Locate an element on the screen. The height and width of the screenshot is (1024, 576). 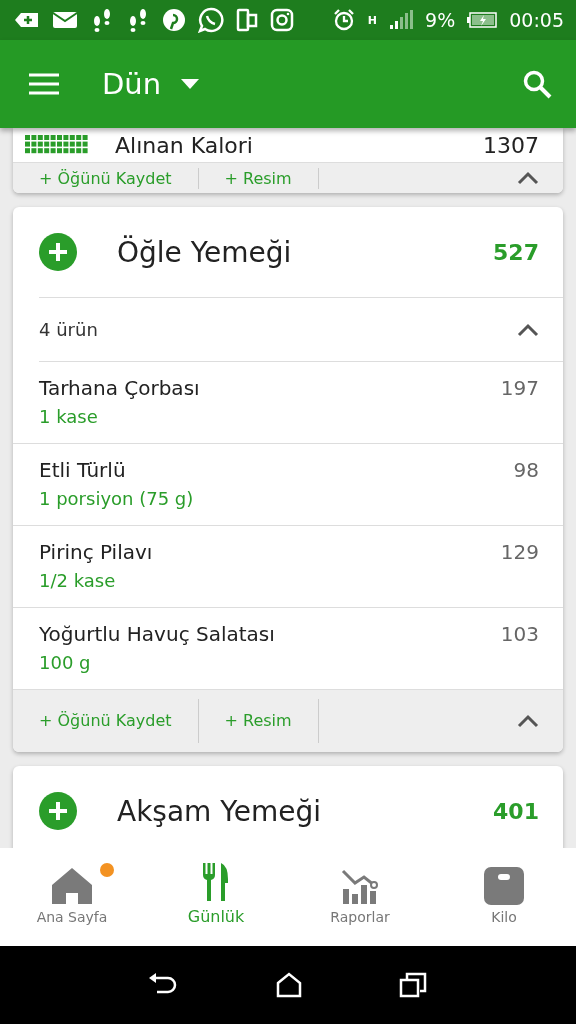
caret-icon is located at coordinates (190, 84).